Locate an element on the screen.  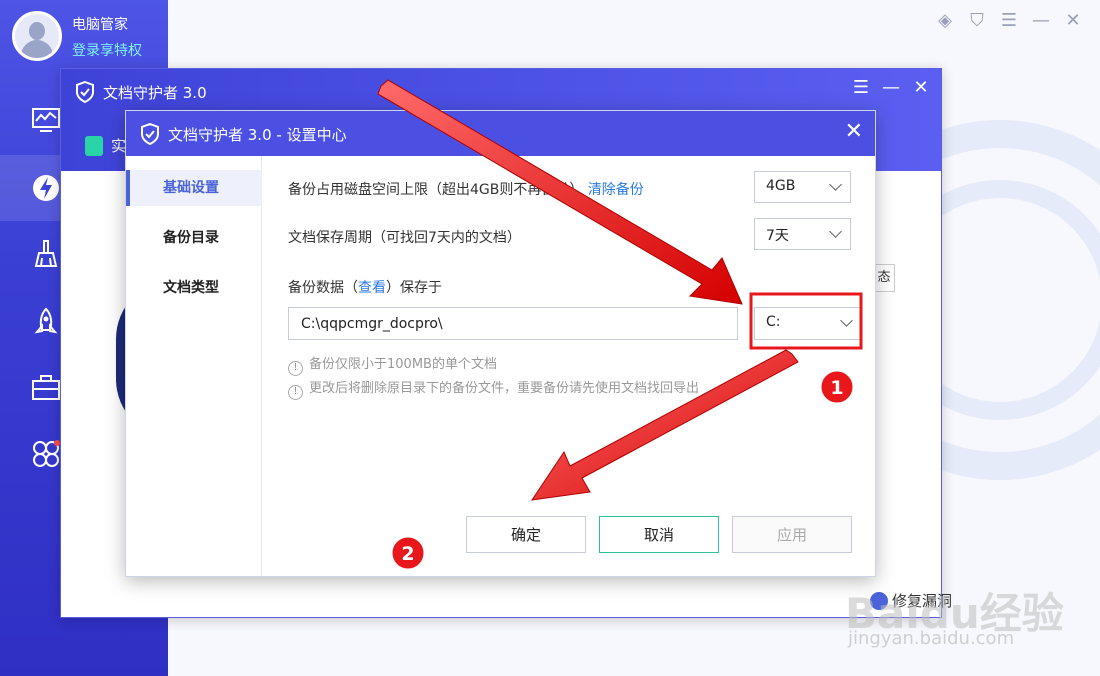
dialog-title: 文档守护者 3.0 - 设置中心 is located at coordinates (257, 135).